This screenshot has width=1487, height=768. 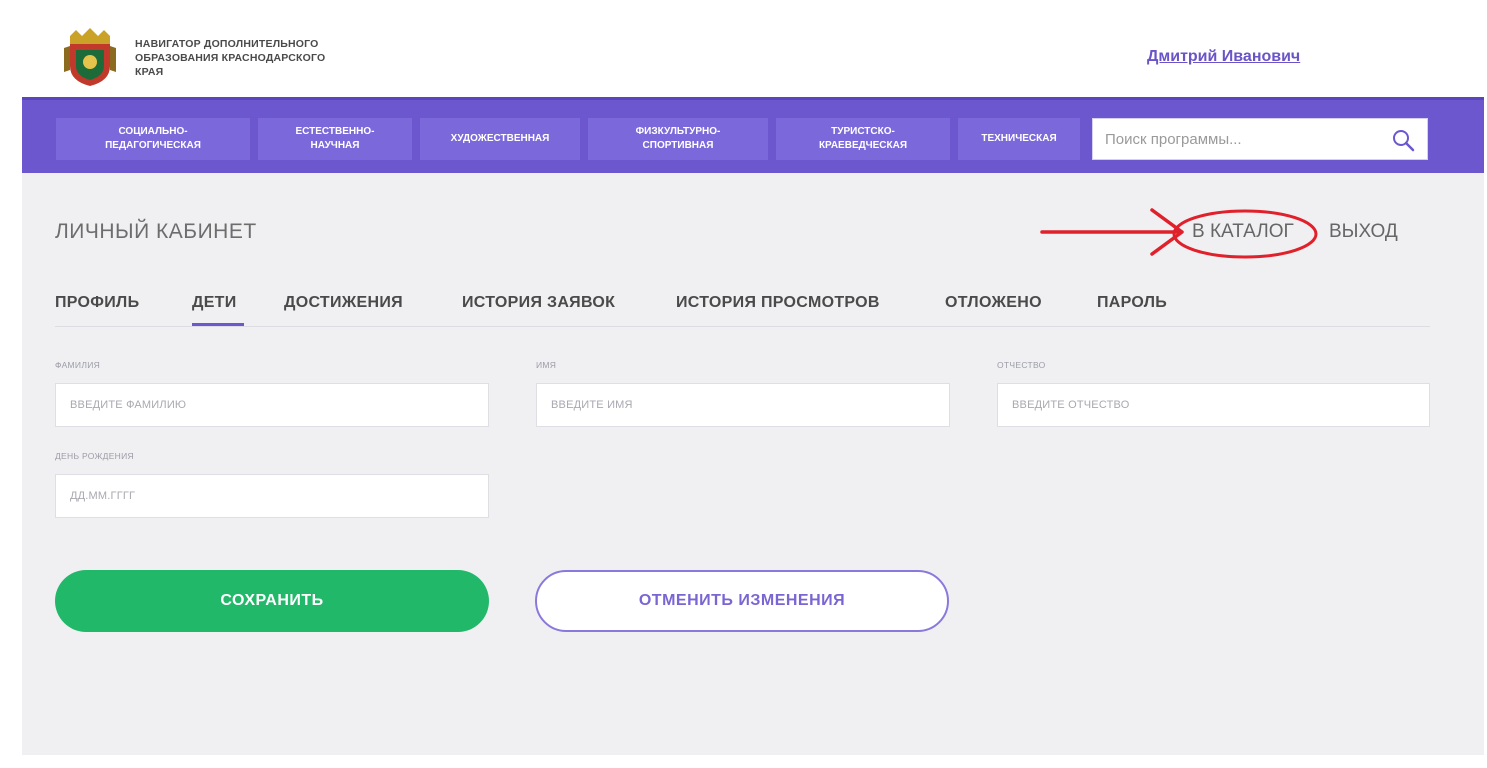 I want to click on nav-item-label: НАУЧНАЯ, so click(x=335, y=145).